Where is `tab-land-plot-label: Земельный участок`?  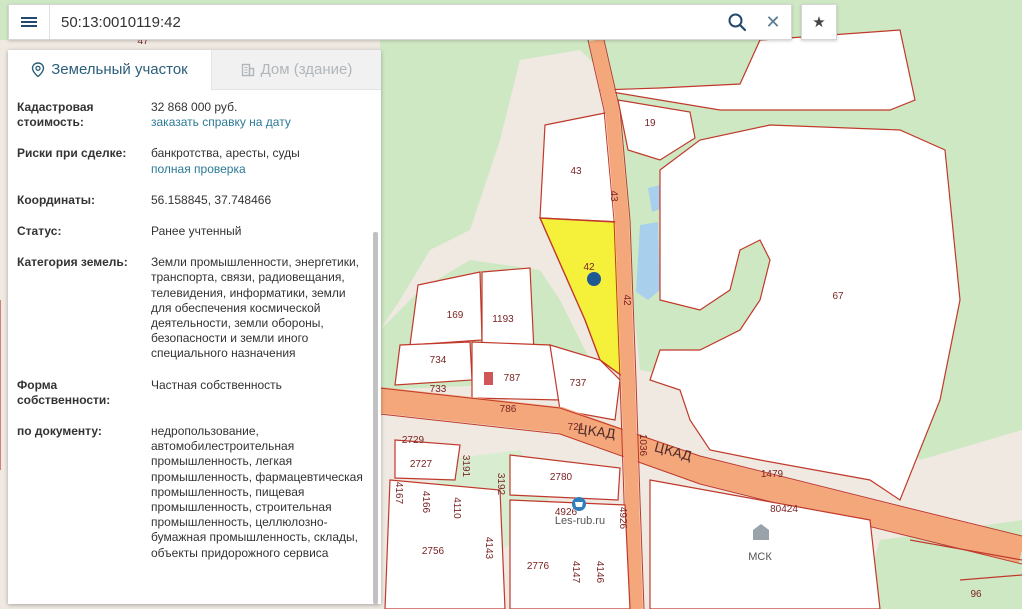 tab-land-plot-label: Земельный участок is located at coordinates (119, 69).